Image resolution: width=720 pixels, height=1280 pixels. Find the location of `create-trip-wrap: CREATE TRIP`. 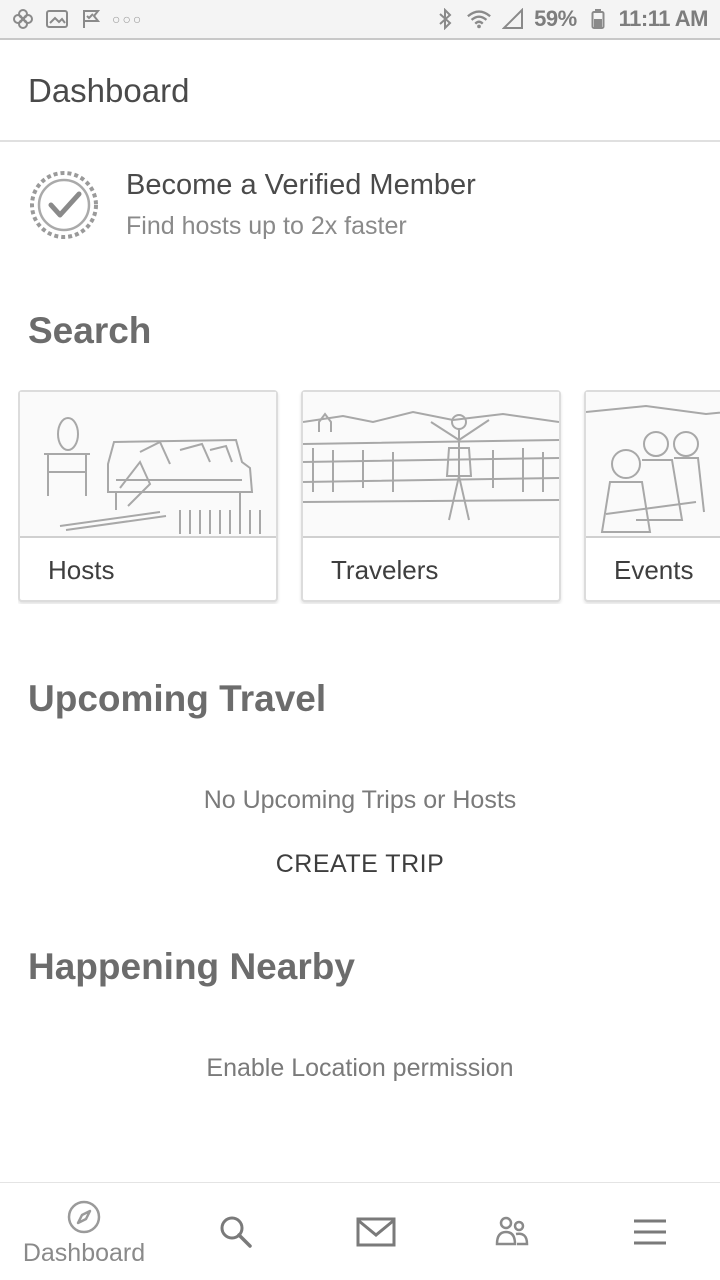

create-trip-wrap: CREATE TRIP is located at coordinates (360, 864).